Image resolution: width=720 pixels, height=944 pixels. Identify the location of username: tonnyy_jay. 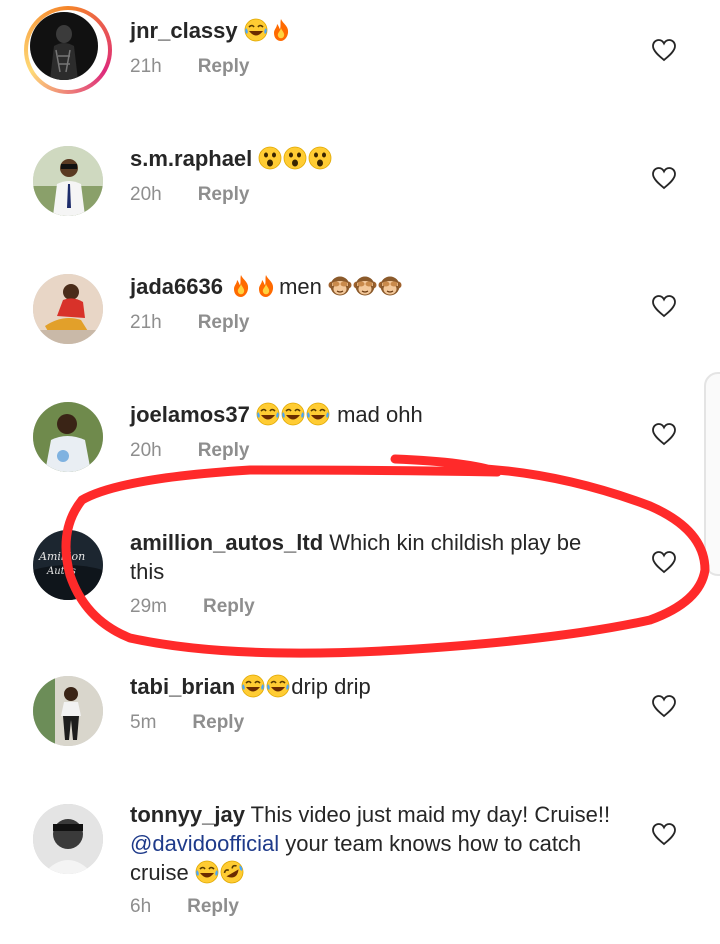
(187, 814).